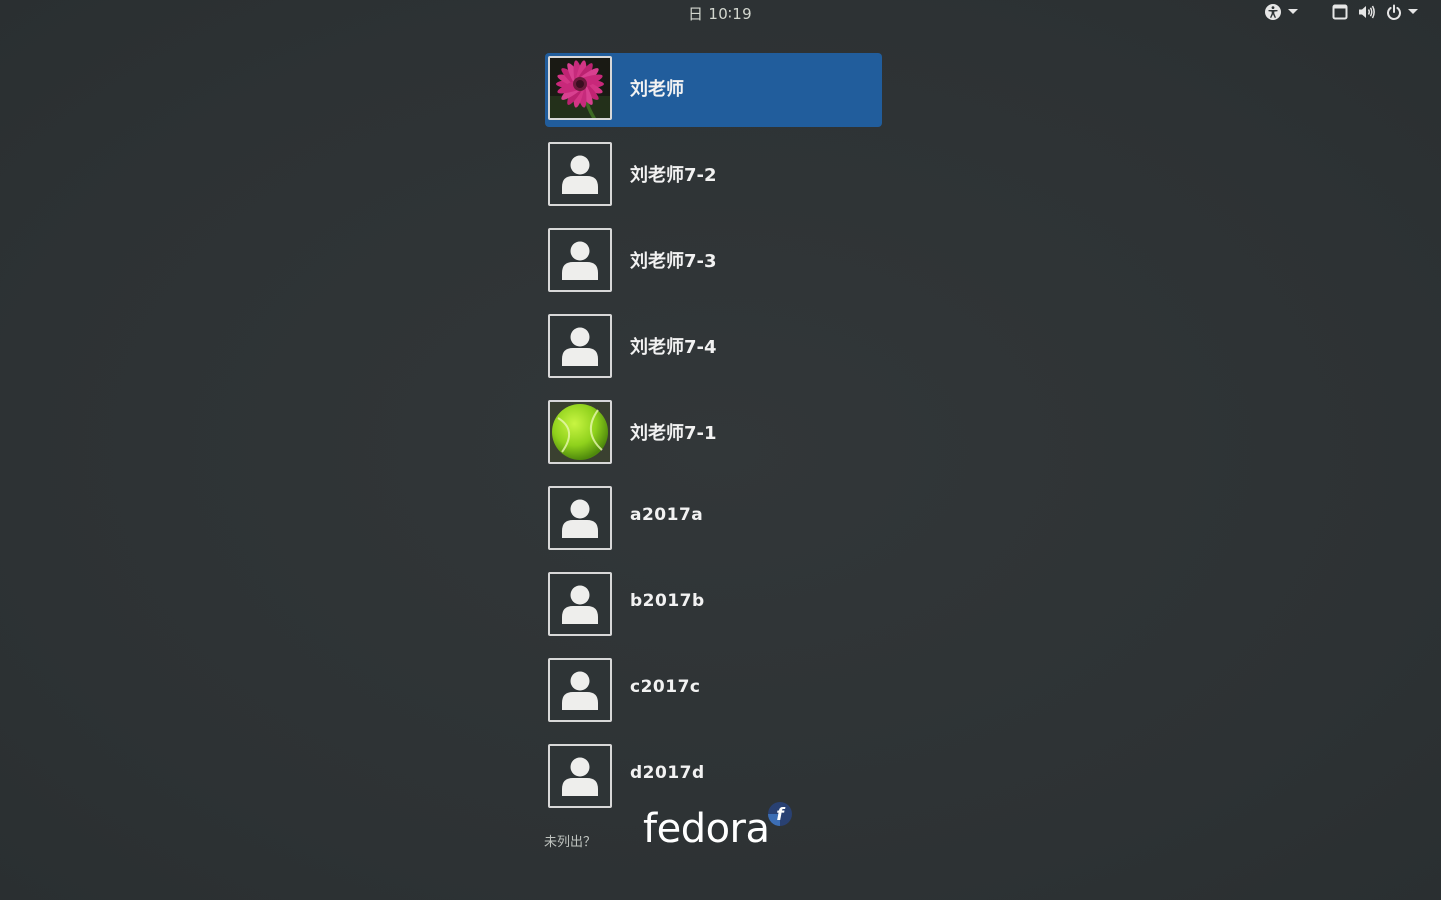 The width and height of the screenshot is (1441, 900). I want to click on user-name: b2017b, so click(667, 601).